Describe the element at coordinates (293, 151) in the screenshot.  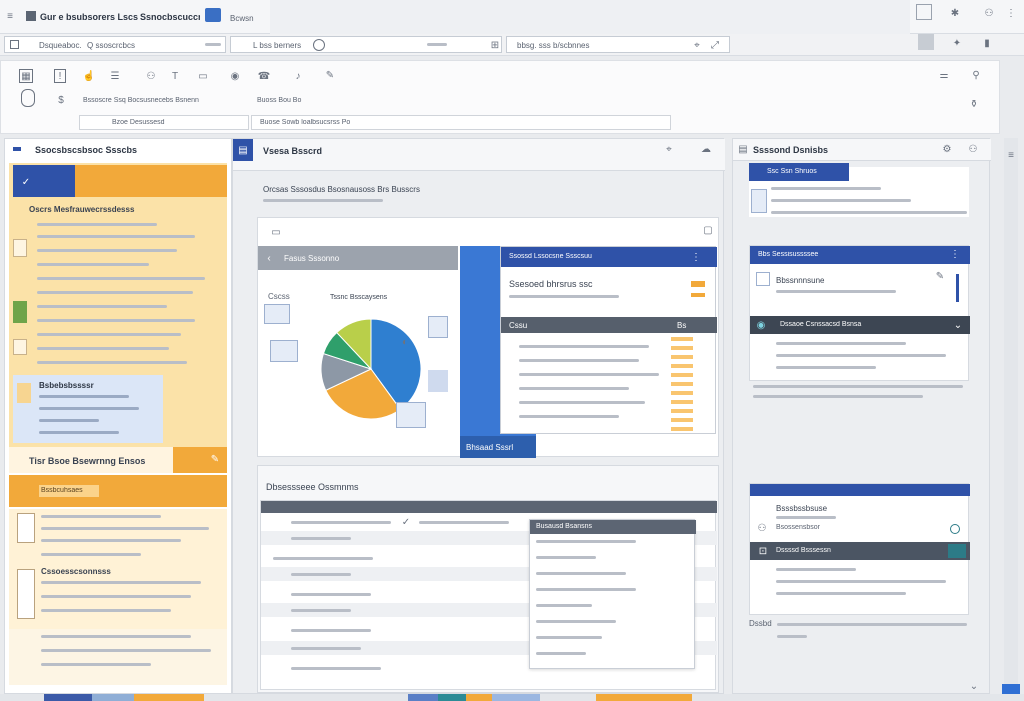
I see `center-title: Vsesa Bsscrd` at that location.